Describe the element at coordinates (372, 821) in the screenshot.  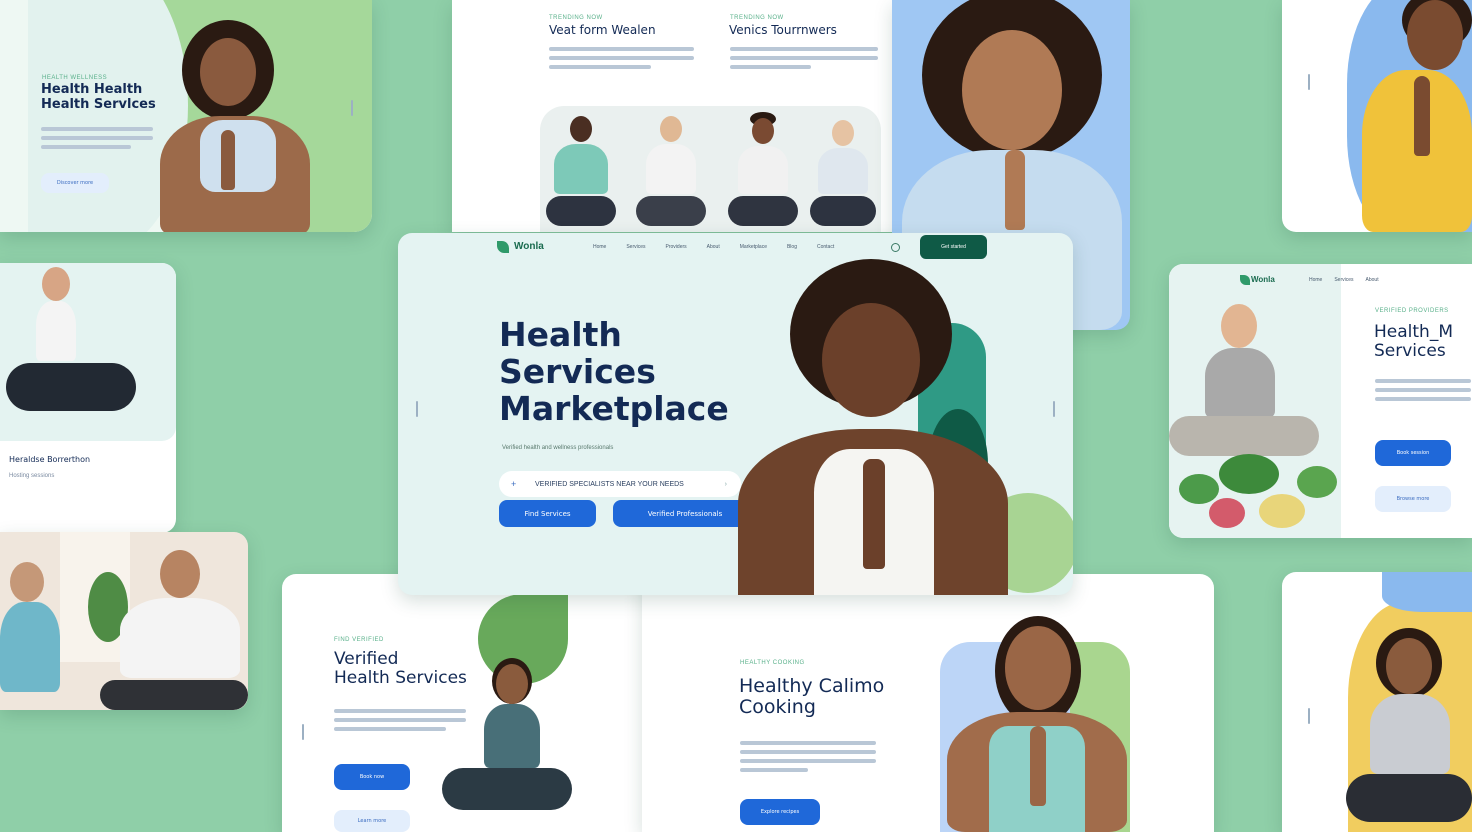
I see `learn-more-button: Learn more` at that location.